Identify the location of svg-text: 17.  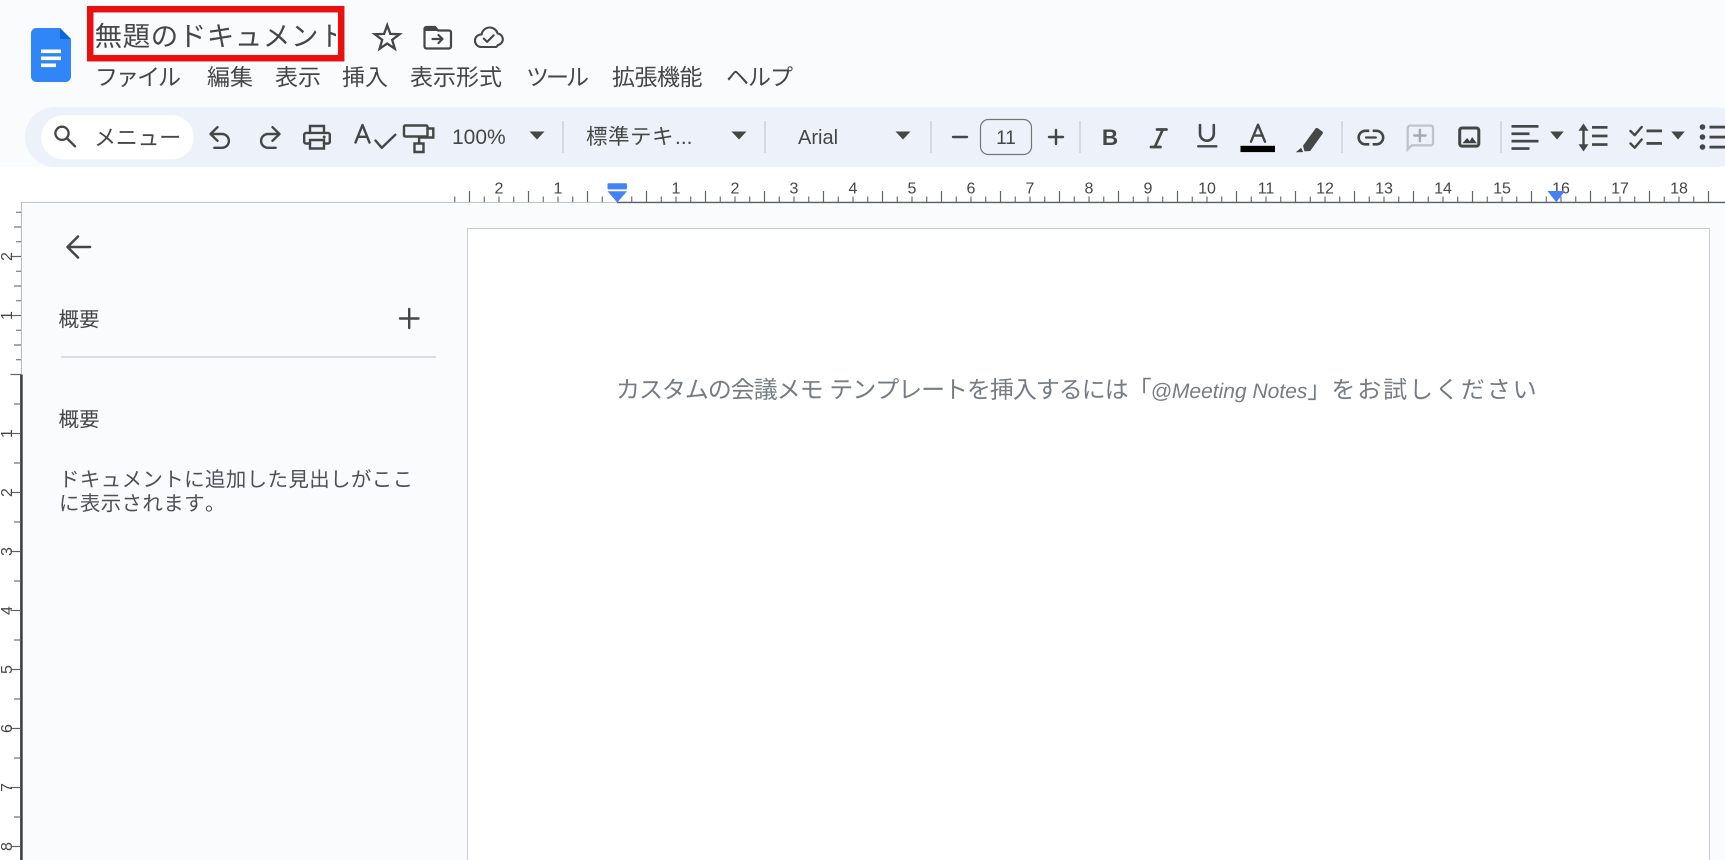
(1620, 189).